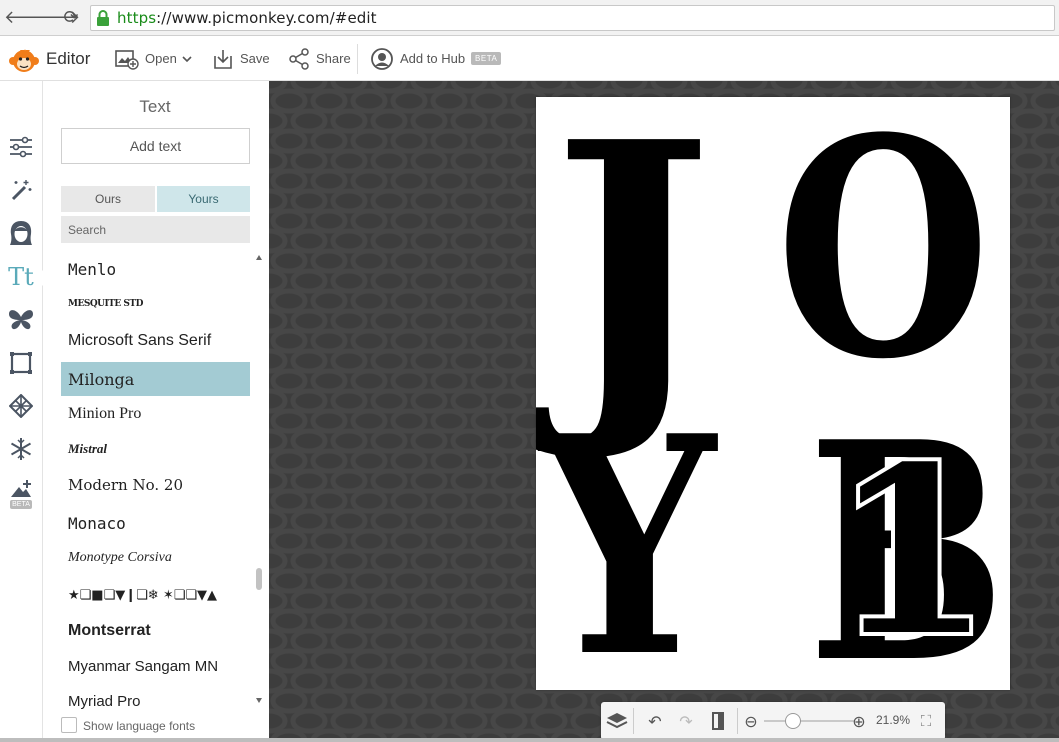  Describe the element at coordinates (655, 721) in the screenshot. I see `undo-icon: ↶` at that location.